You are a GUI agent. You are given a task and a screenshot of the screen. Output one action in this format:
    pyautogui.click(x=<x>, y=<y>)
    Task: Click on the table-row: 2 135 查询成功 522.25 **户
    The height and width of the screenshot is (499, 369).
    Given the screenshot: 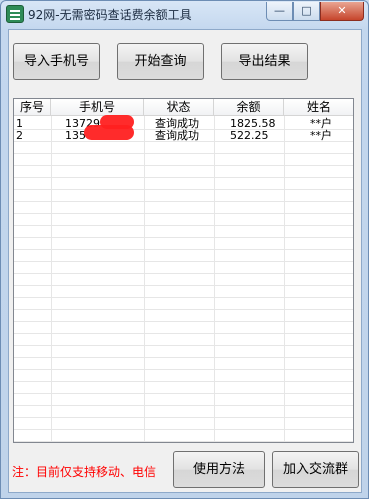 What is the action you would take?
    pyautogui.click(x=183, y=135)
    